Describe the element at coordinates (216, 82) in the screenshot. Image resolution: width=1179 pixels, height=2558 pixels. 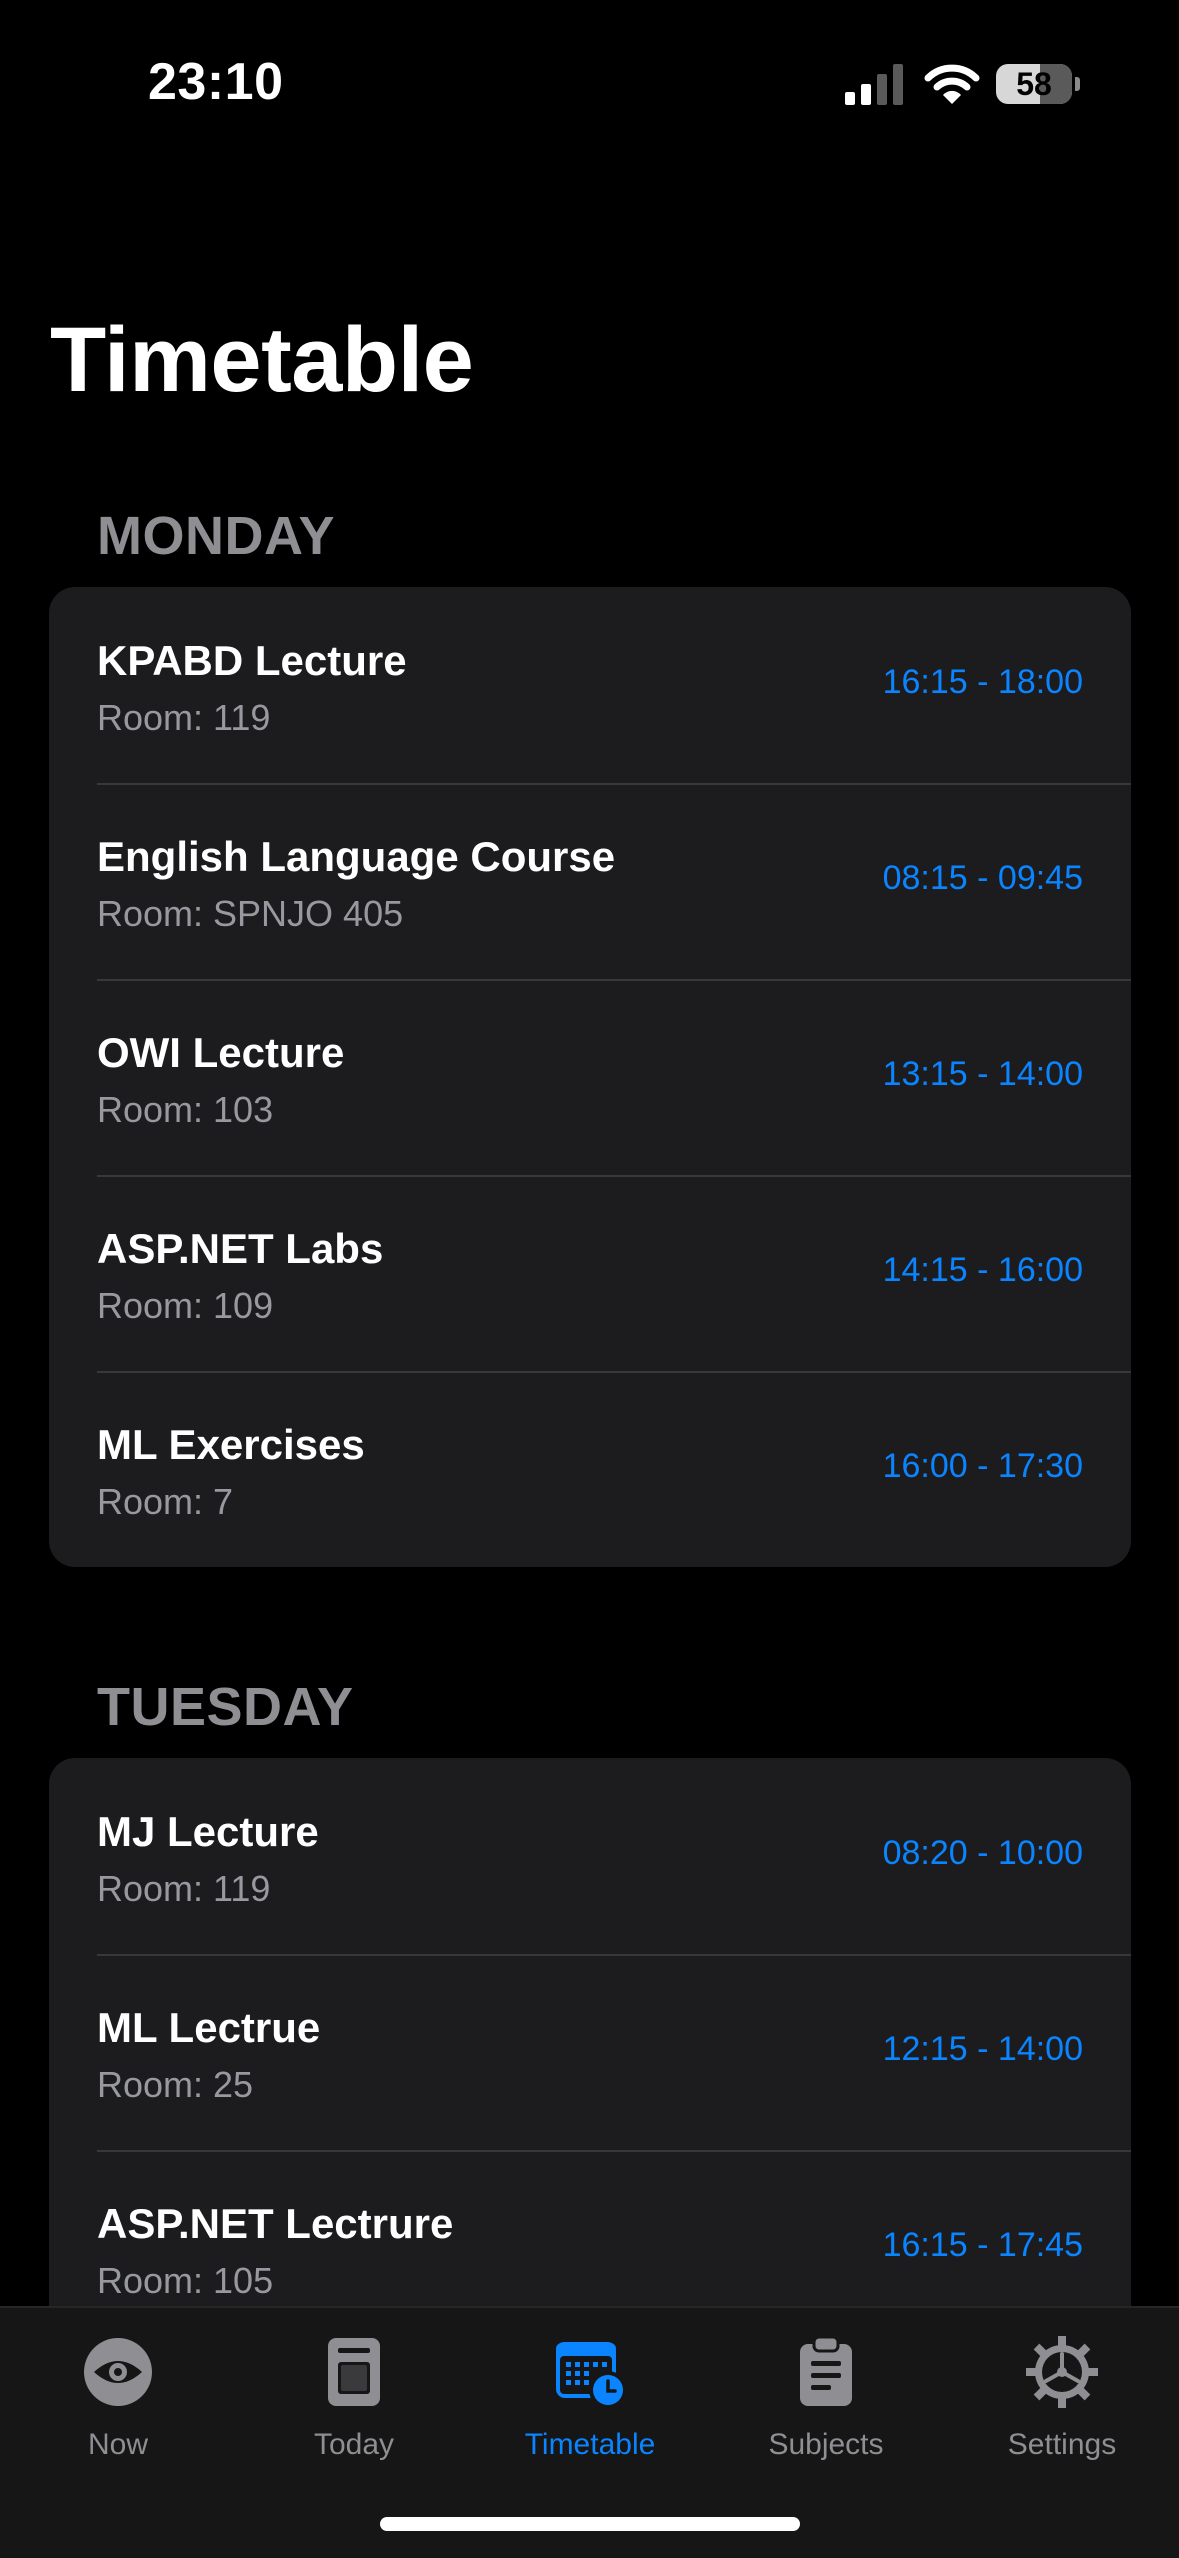
I see `status-time: 23:10` at that location.